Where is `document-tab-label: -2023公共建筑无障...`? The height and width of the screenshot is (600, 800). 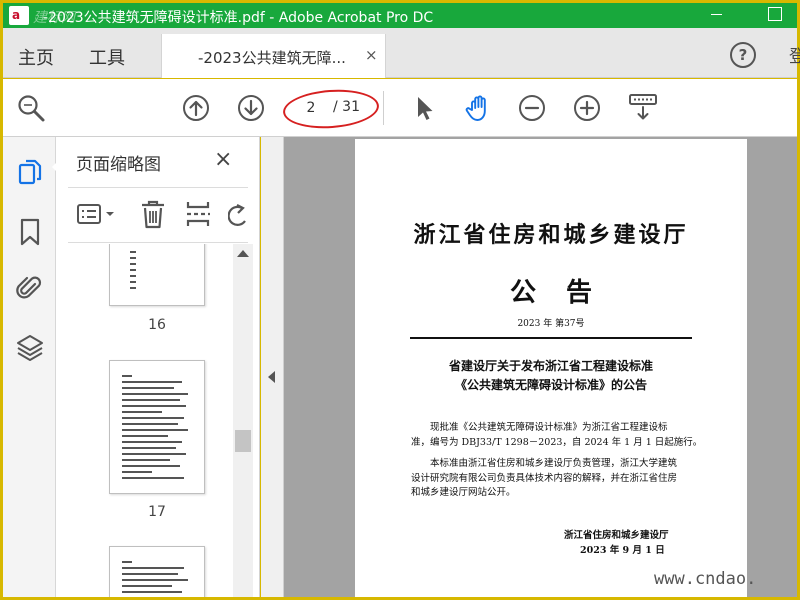
document-tab-label: -2023公共建筑无障... is located at coordinates (272, 58).